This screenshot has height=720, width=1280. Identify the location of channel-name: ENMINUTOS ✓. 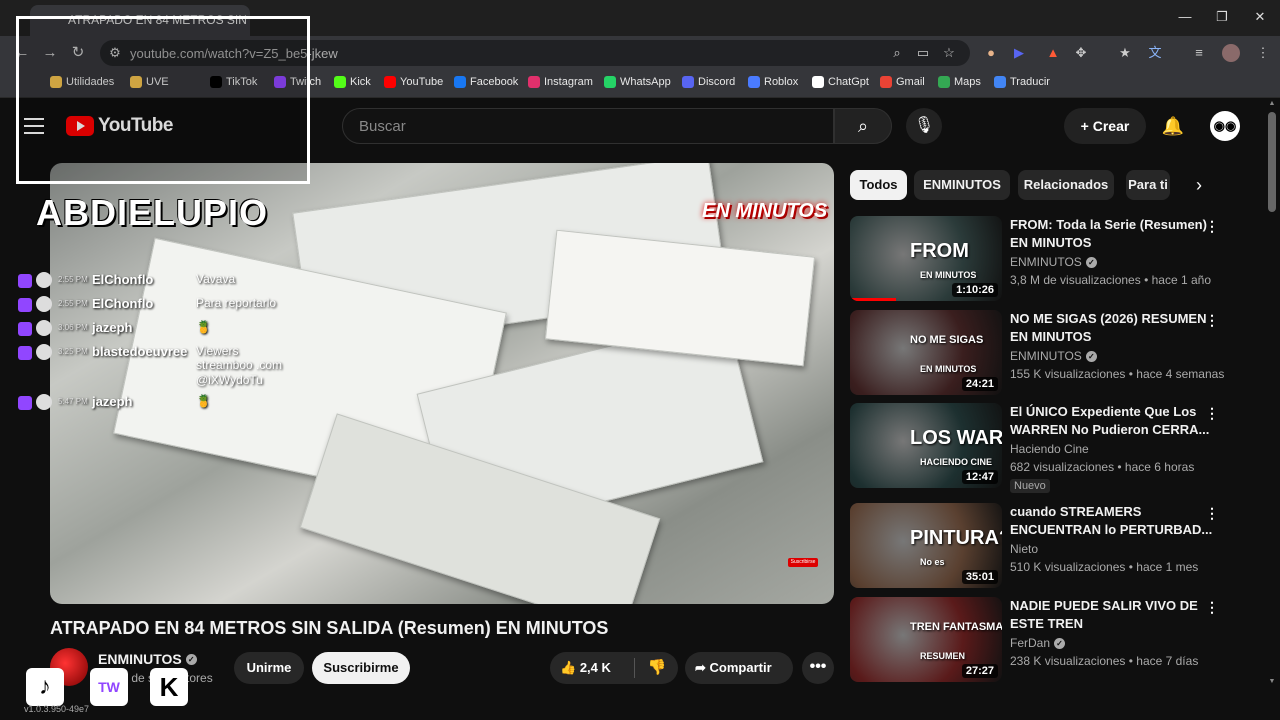
(147, 659).